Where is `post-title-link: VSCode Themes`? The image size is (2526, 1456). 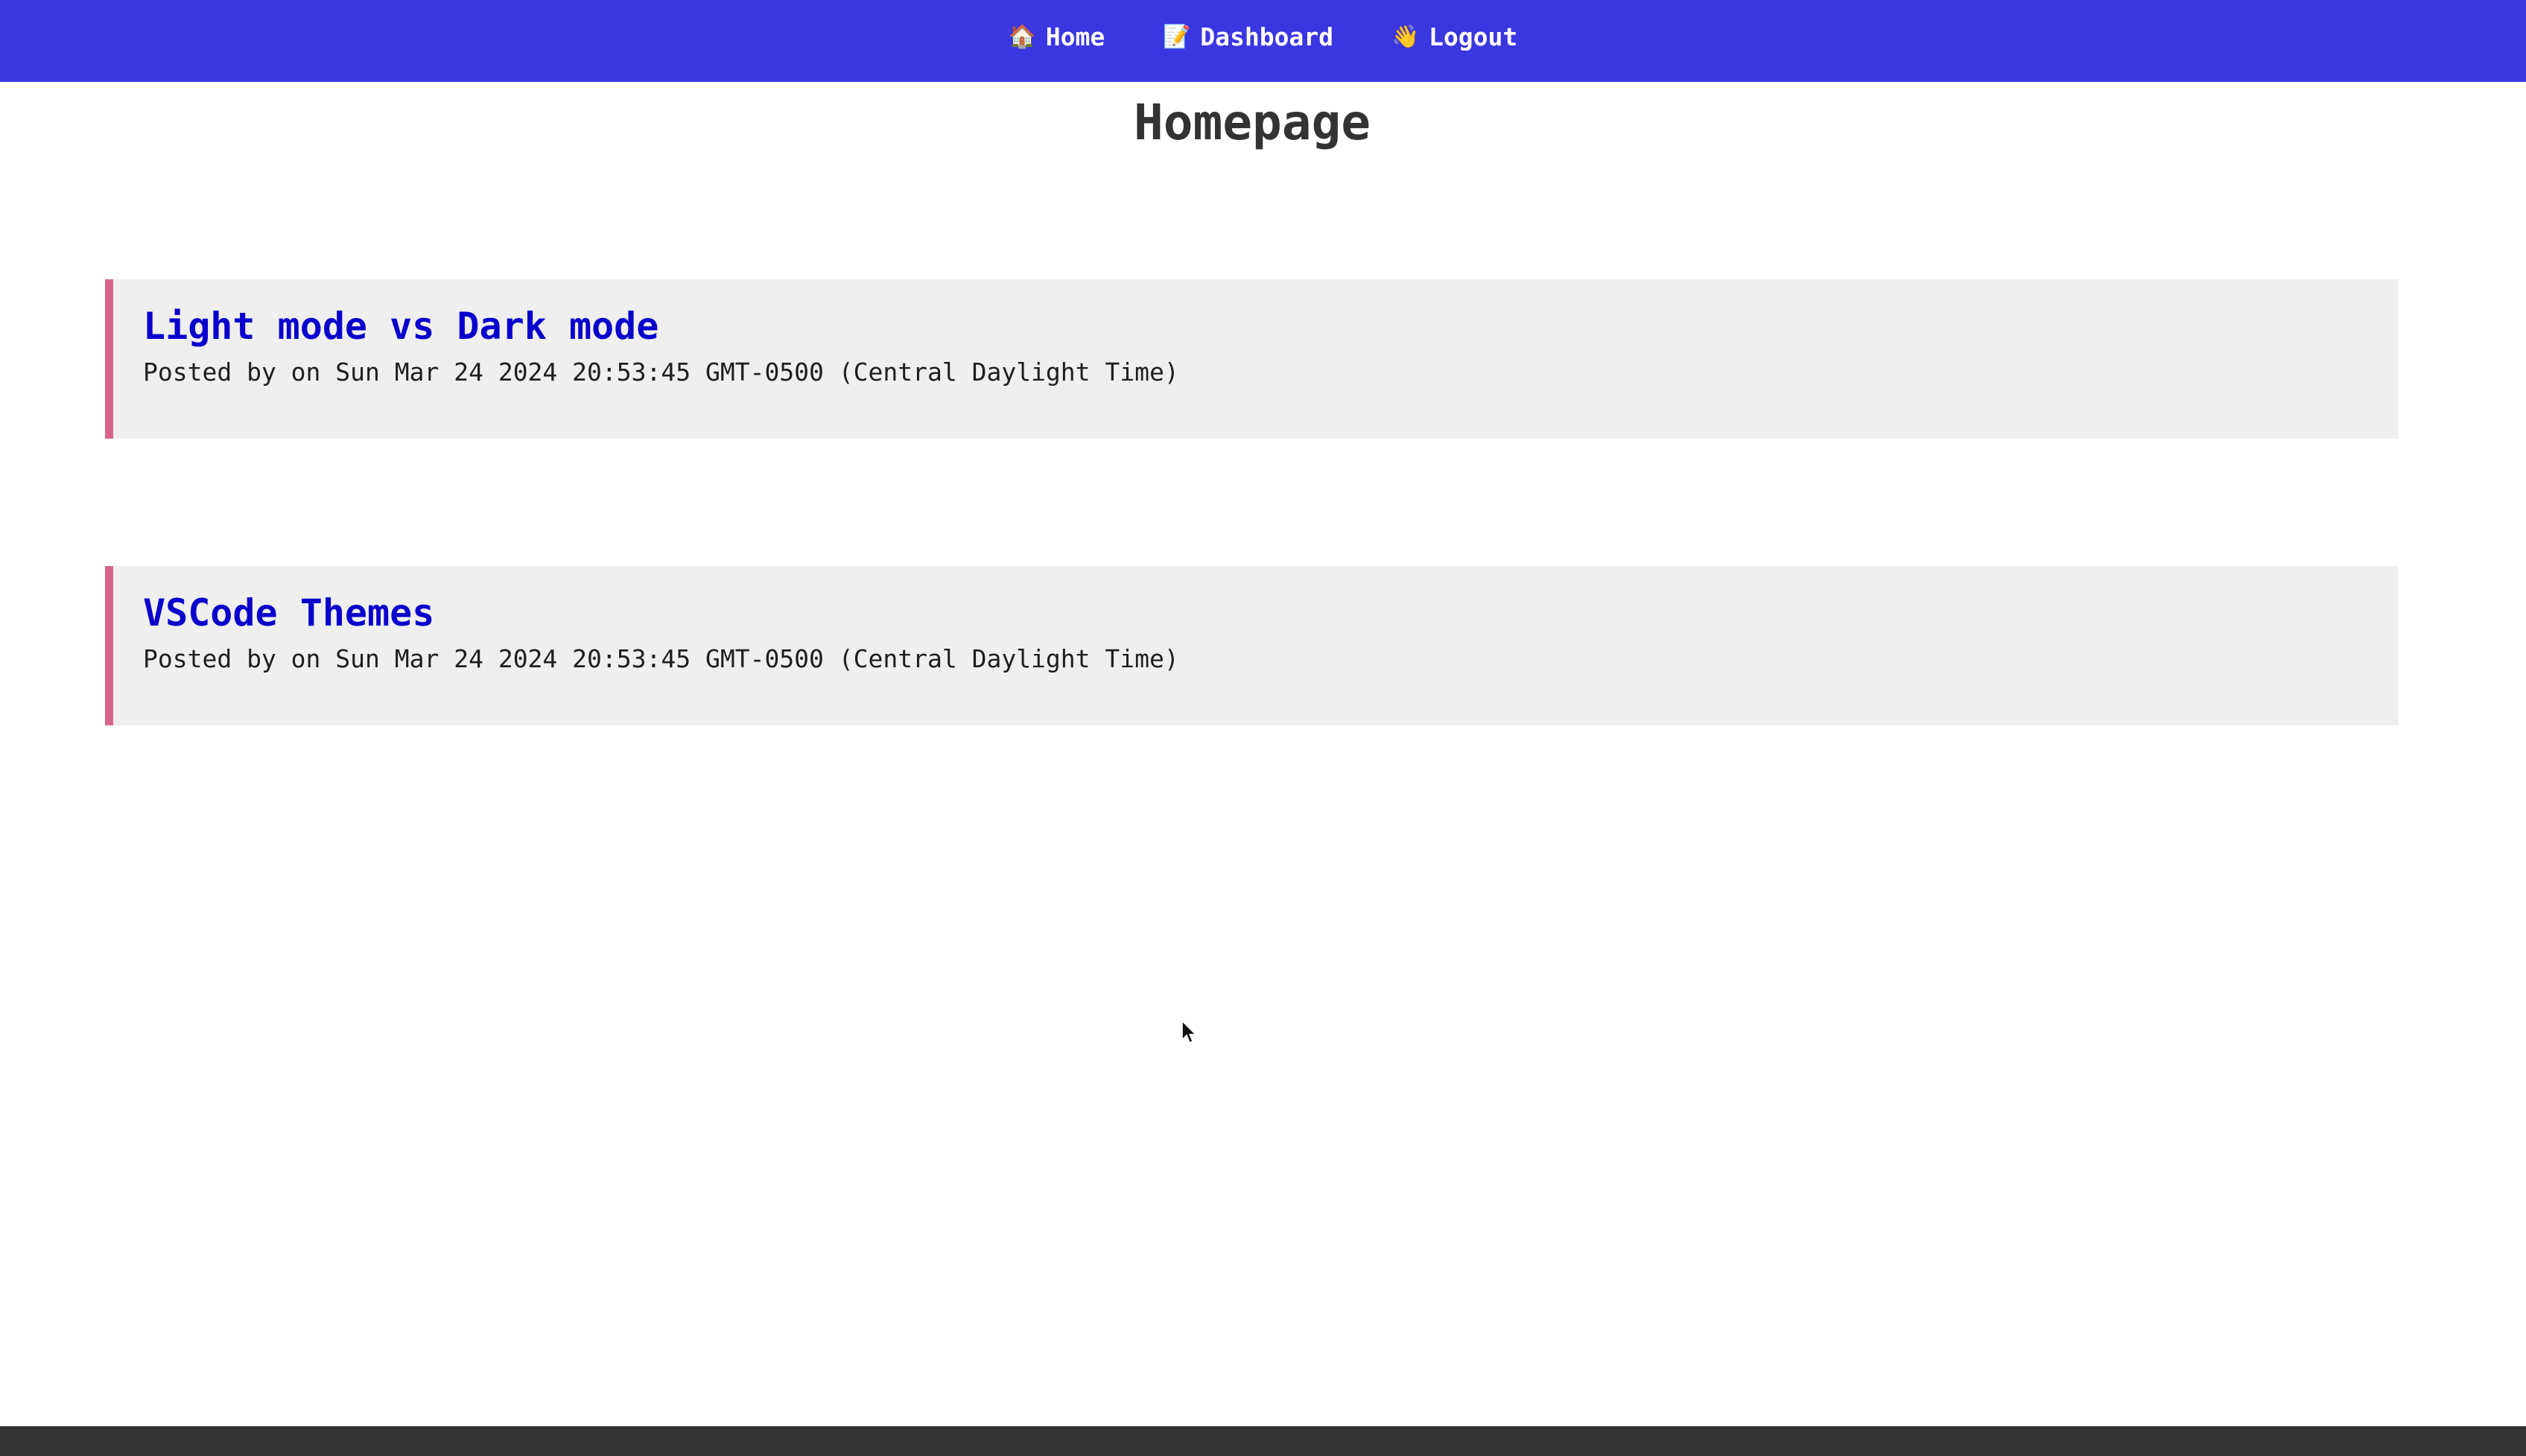
post-title-link: VSCode Themes is located at coordinates (1271, 613).